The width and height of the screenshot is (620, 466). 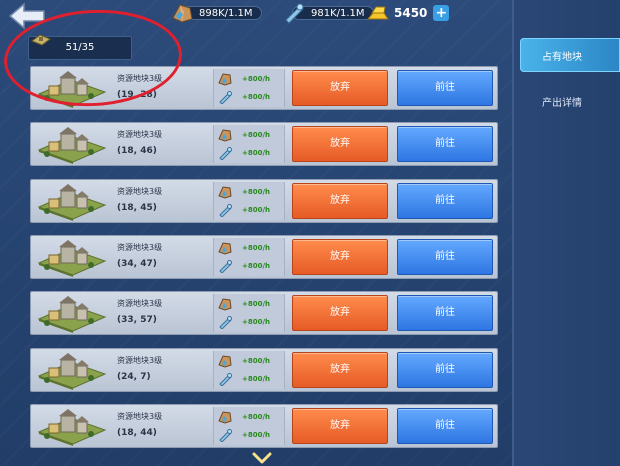 I want to click on plot-row: 资源地块3级 (19, 28) +800/h +800/h 放弃 前往, so click(x=264, y=88).